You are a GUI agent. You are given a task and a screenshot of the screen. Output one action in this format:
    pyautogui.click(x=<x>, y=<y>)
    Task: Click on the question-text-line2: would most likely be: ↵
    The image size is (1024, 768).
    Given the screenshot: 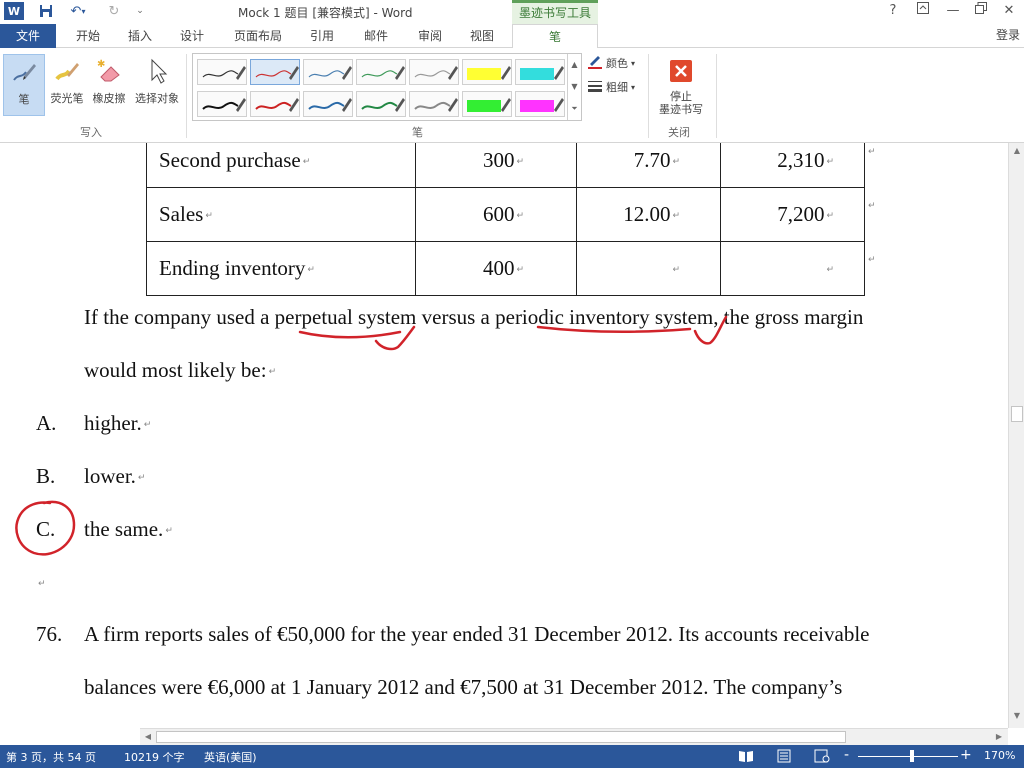 What is the action you would take?
    pyautogui.click(x=180, y=370)
    